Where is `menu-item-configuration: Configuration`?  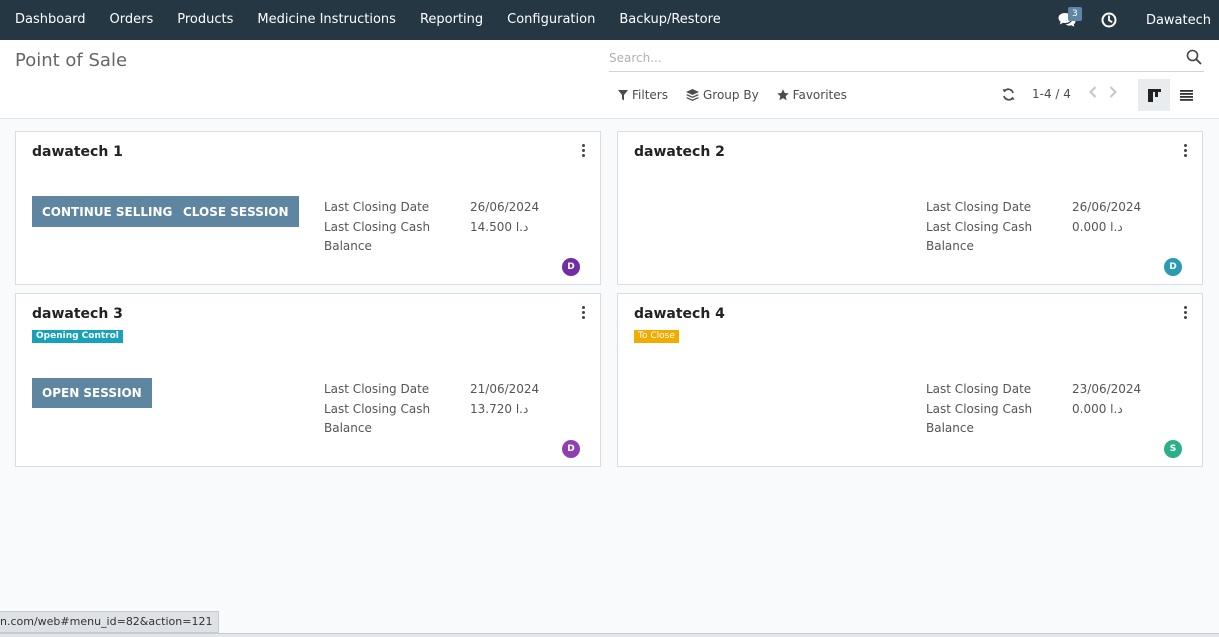
menu-item-configuration: Configuration is located at coordinates (551, 20).